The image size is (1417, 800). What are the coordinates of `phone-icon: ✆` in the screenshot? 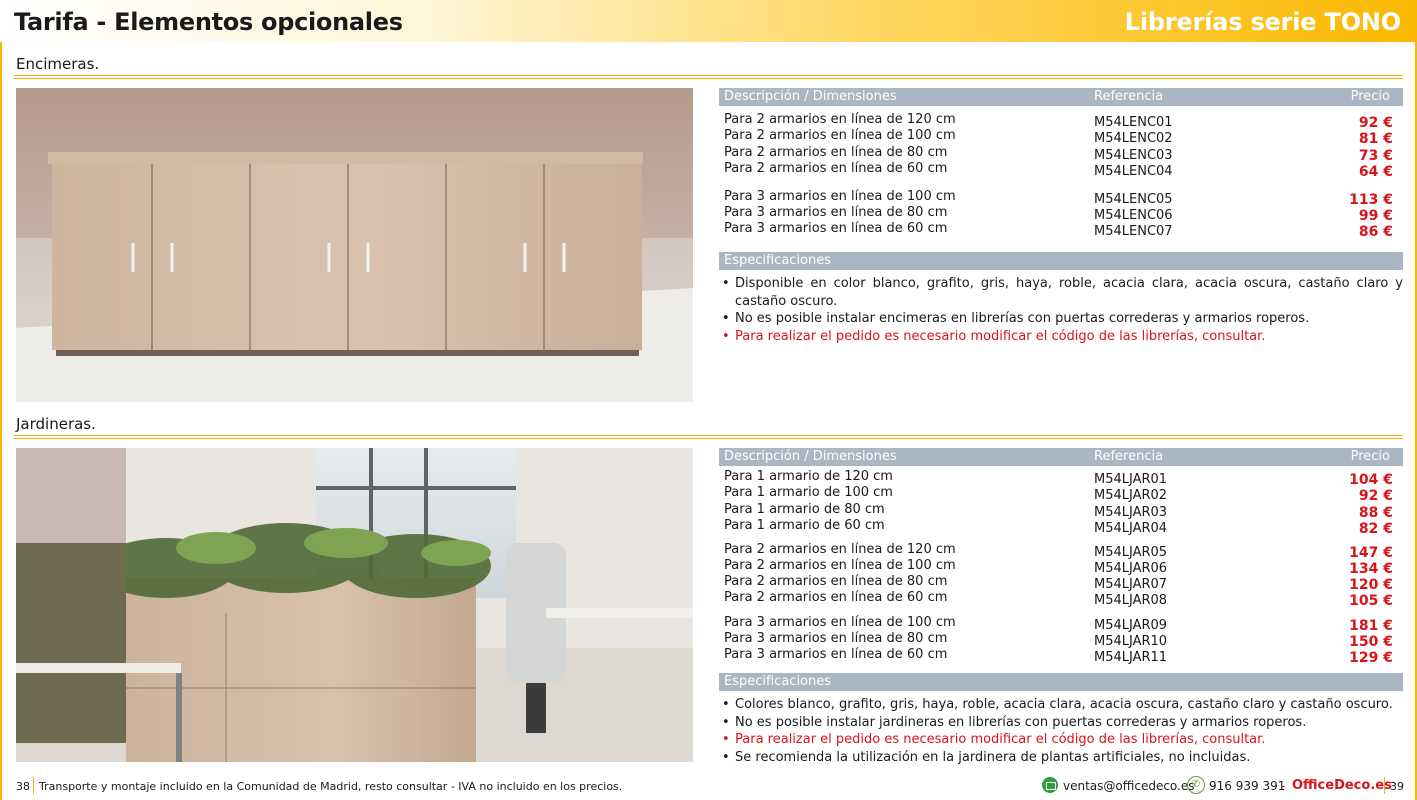 It's located at (1196, 785).